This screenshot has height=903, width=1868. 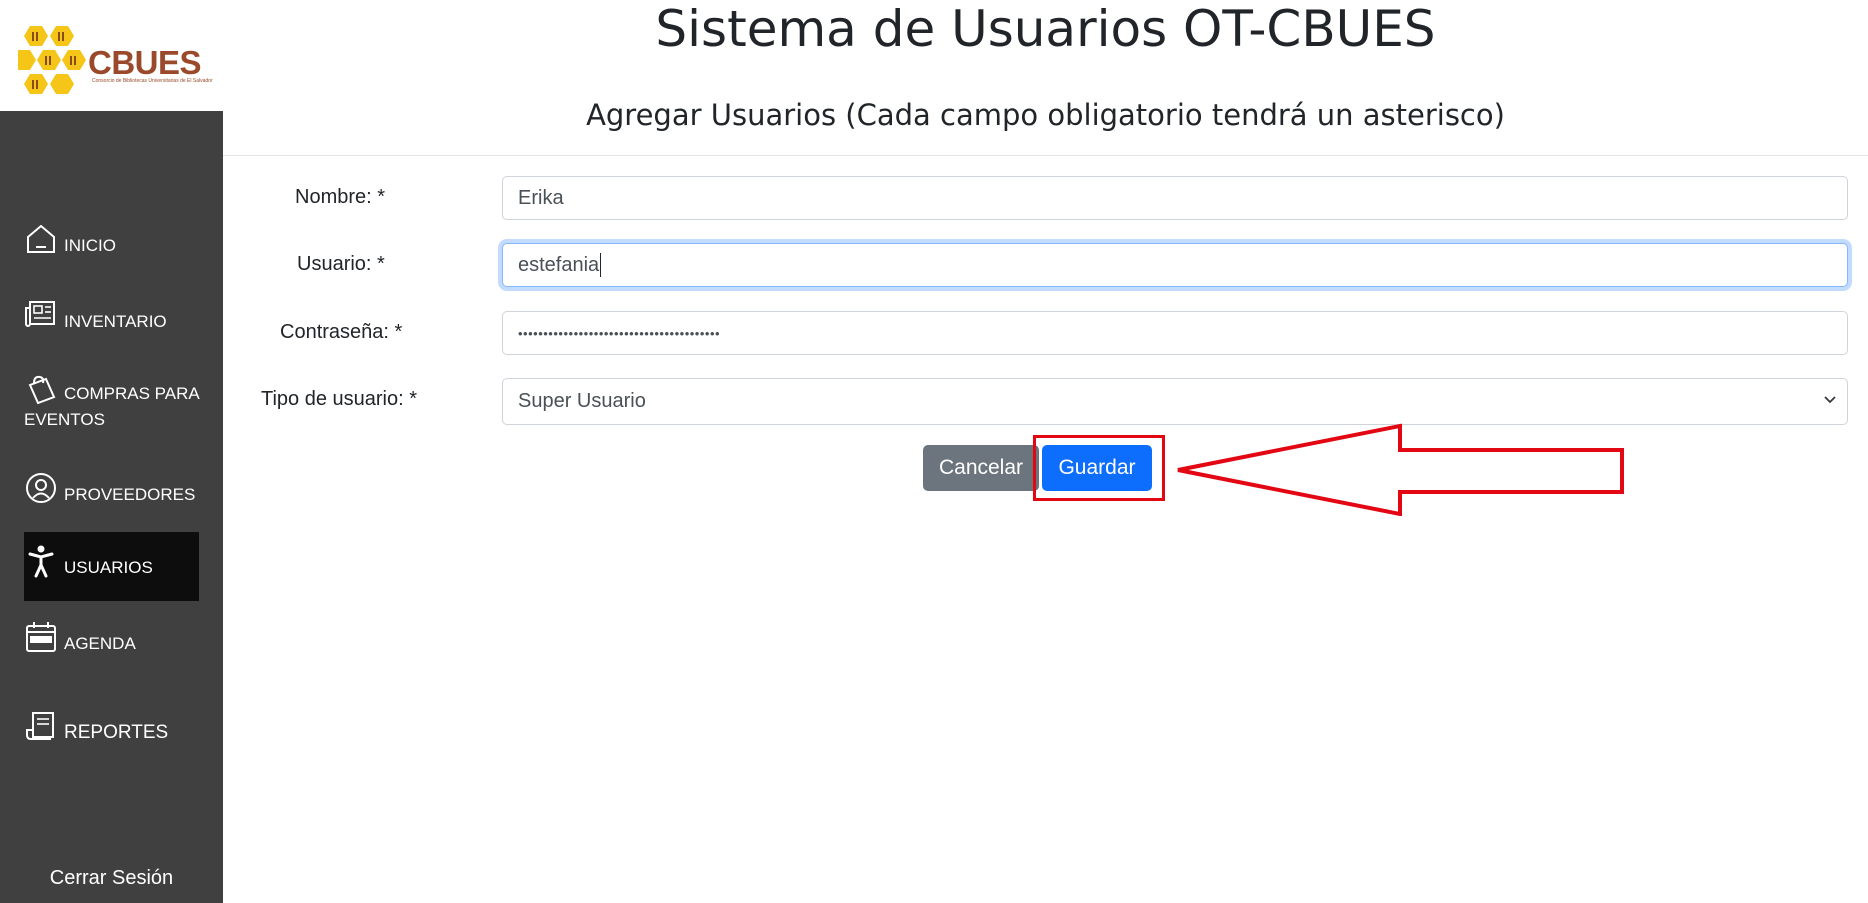 What do you see at coordinates (100, 643) in the screenshot?
I see `sidebar-item-label: AGENDA` at bounding box center [100, 643].